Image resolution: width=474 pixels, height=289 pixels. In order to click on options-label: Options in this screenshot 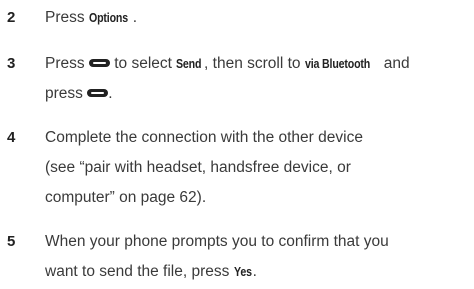, I will do `click(108, 18)`.